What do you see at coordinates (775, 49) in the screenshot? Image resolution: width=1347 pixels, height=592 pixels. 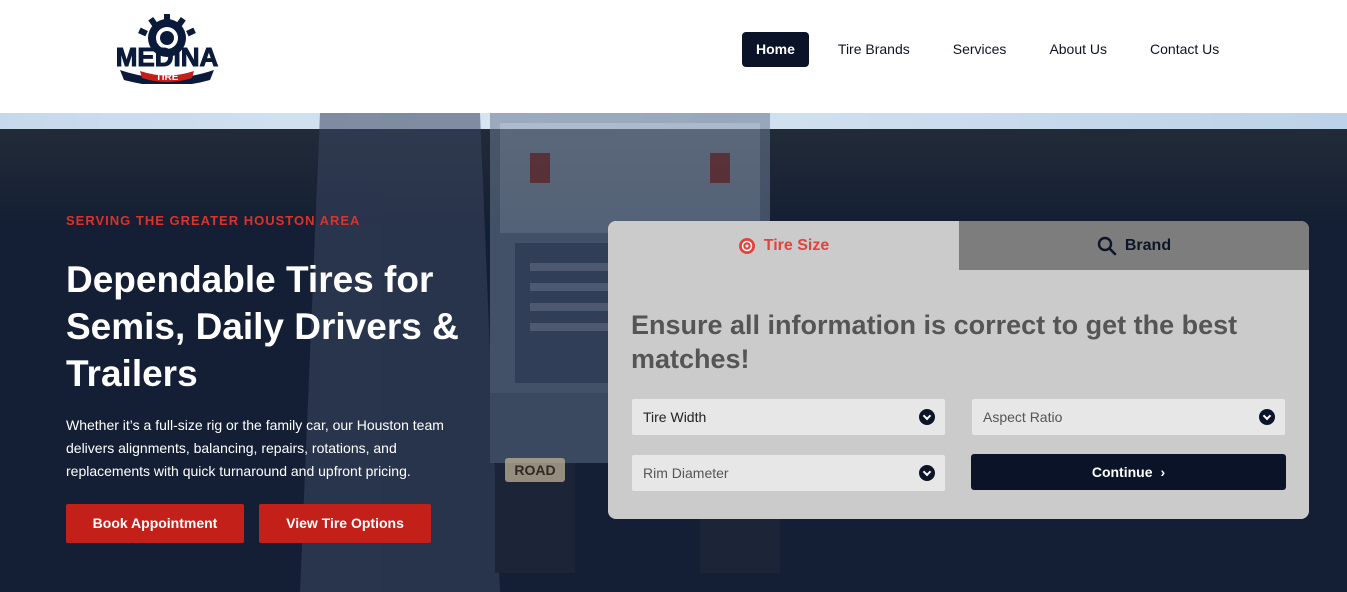 I see `nav-home: Home` at bounding box center [775, 49].